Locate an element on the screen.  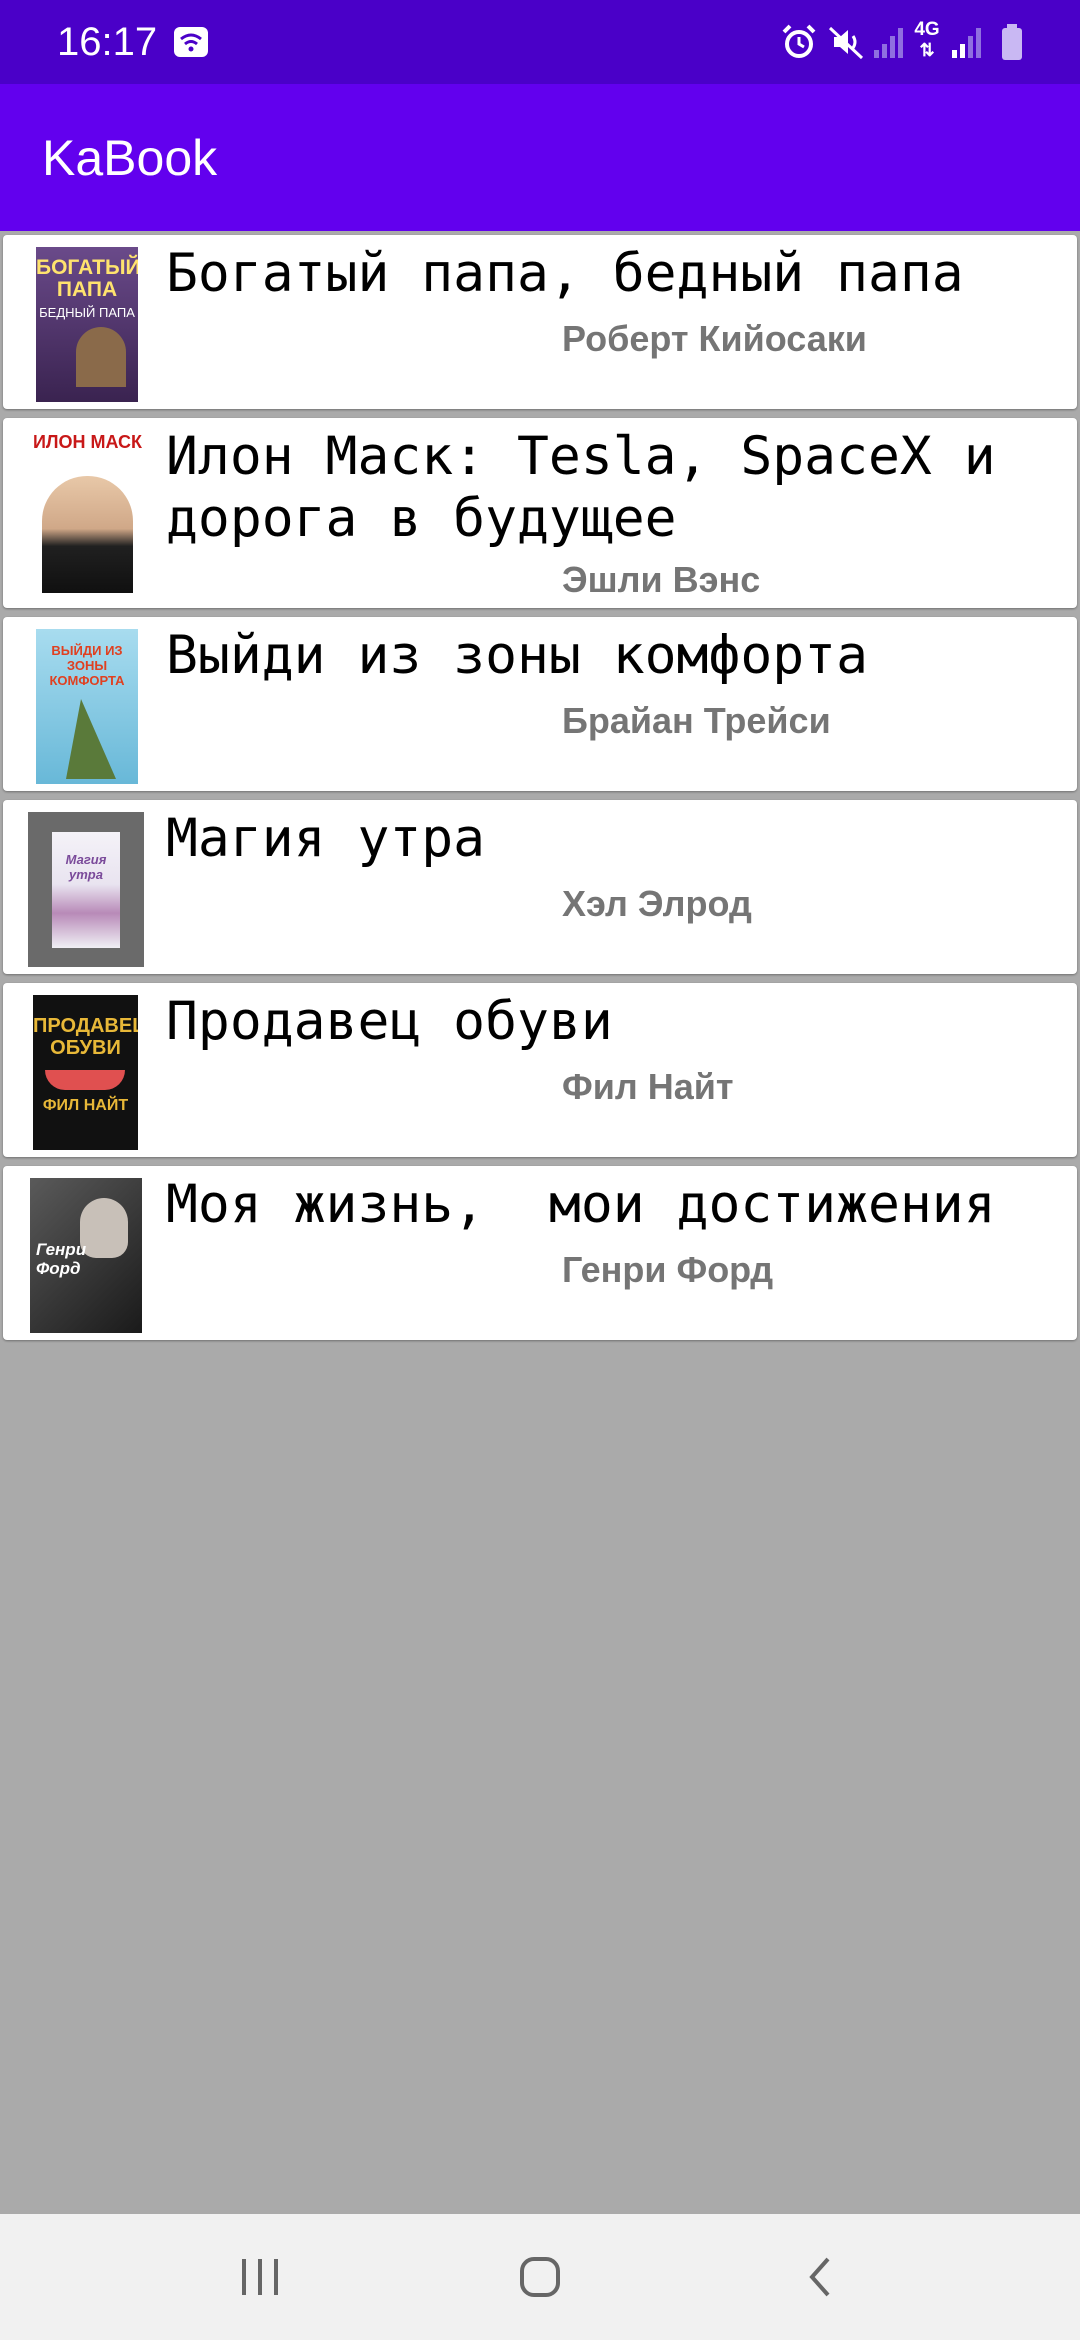
book-title: Моя жизнь, мои достижения is located at coordinates (581, 1204).